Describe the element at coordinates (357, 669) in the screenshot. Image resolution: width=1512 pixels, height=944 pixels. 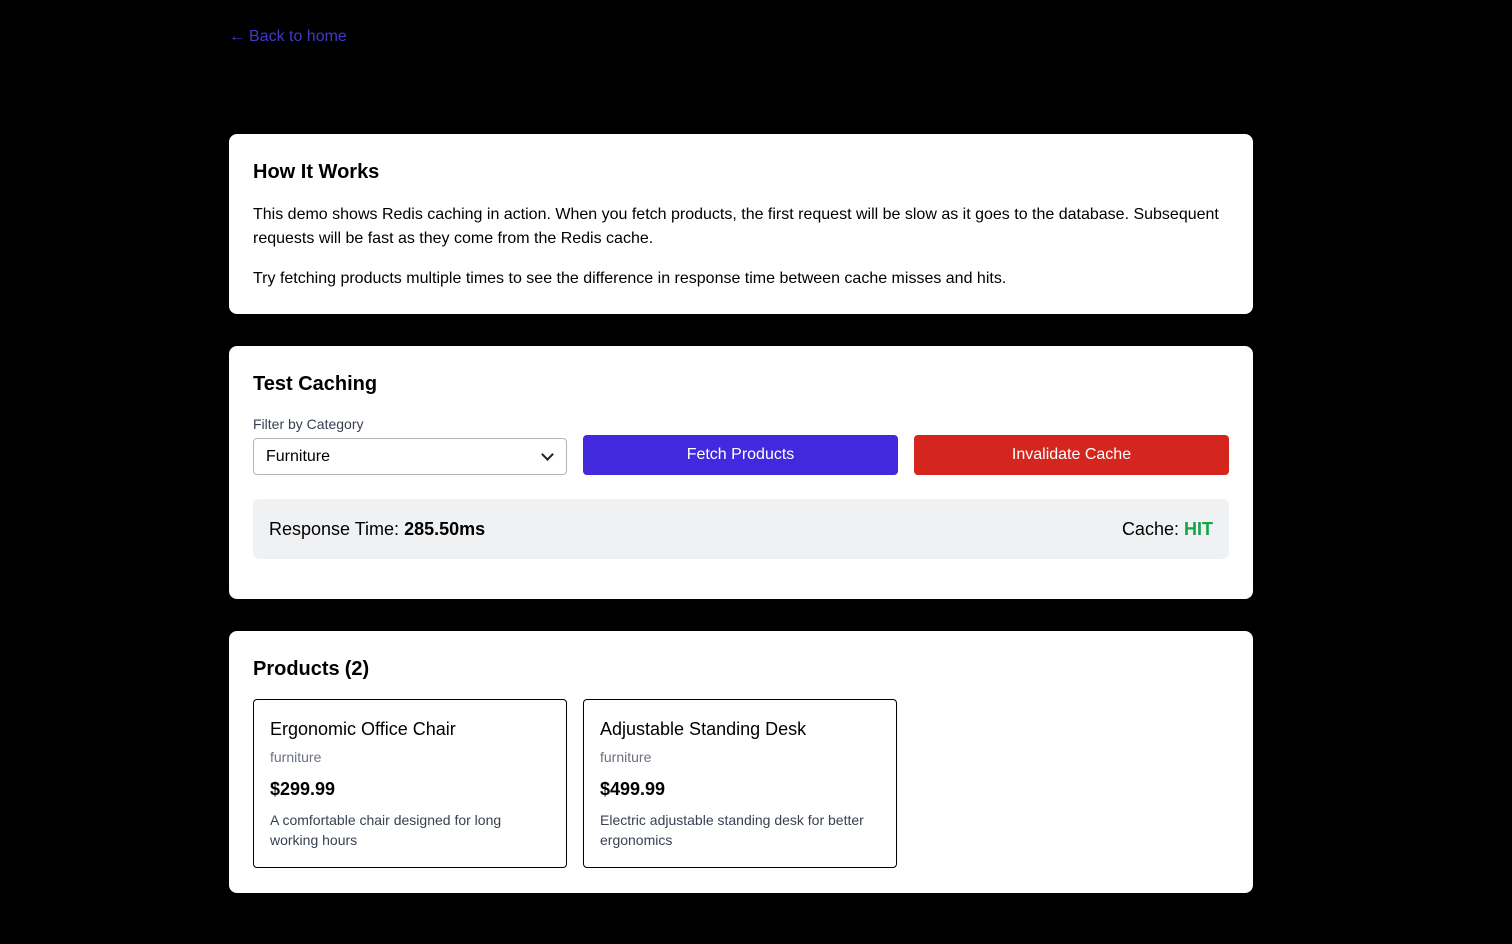
I see `products-count: (2)` at that location.